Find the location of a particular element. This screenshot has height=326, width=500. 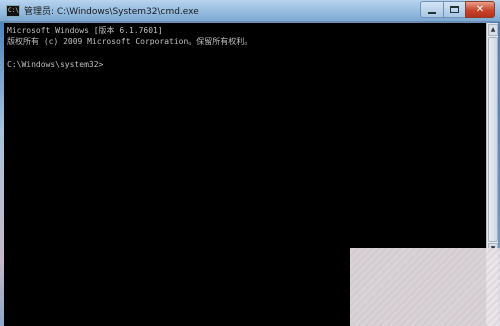

console-line-version: Microsoft Windows [版本 6.1.7601] is located at coordinates (85, 30).